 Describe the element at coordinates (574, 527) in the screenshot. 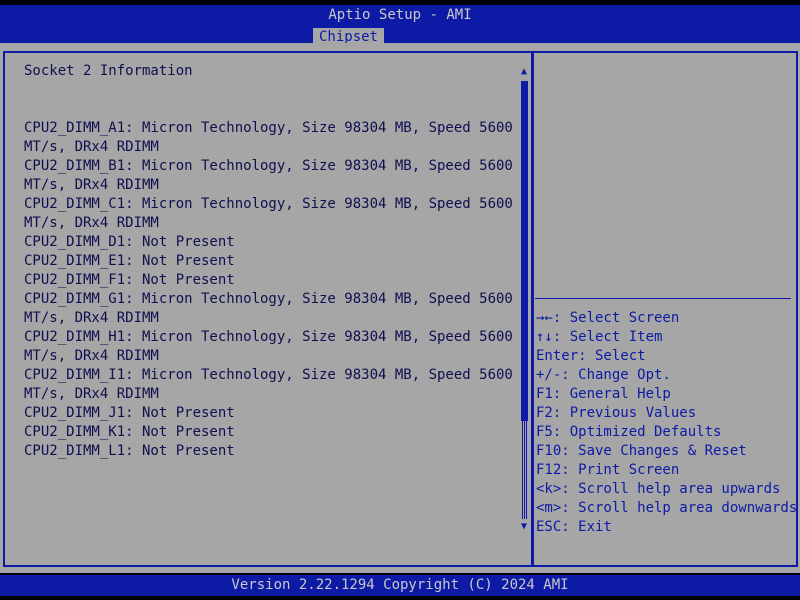

I see `help-key-esc: ESC: Exit` at that location.